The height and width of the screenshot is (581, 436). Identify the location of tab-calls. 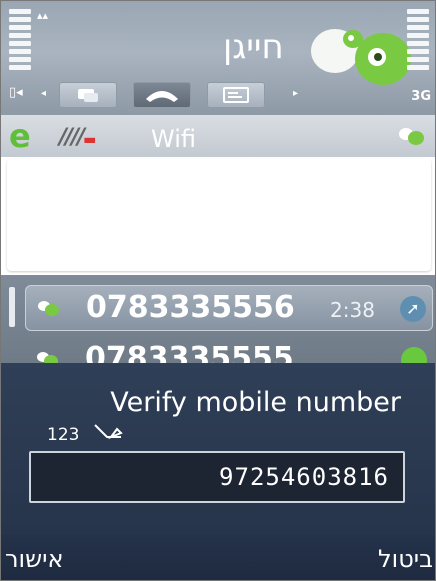
(162, 95).